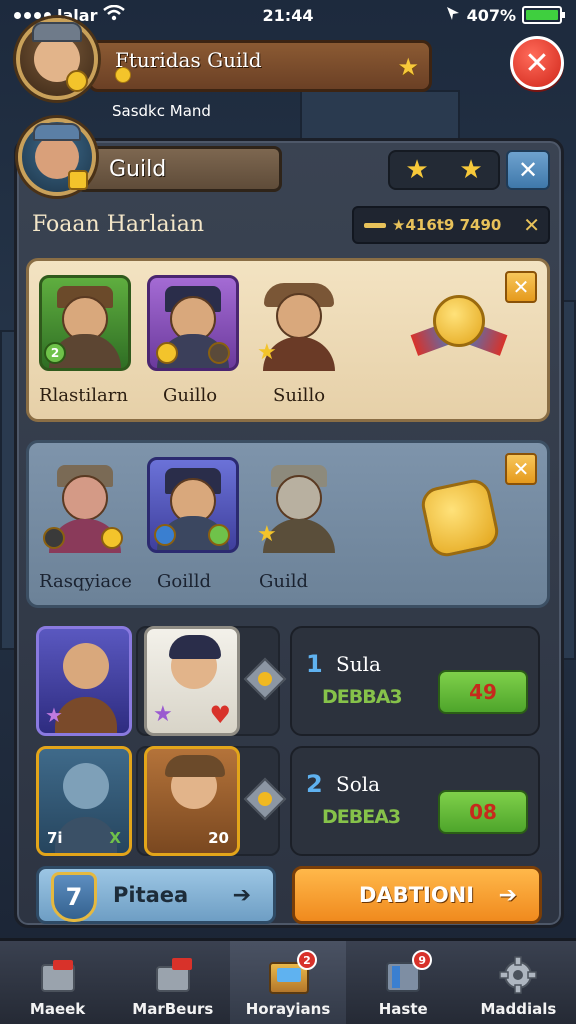 The image size is (576, 1024). I want to click on guild-info-button: 7 Pitaea ➔, so click(156, 895).